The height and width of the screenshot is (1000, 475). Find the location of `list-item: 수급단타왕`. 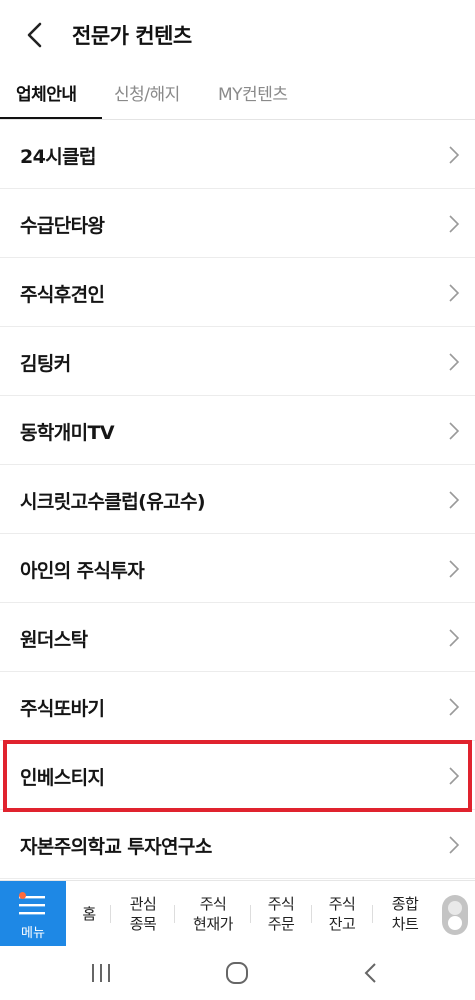

list-item: 수급단타왕 is located at coordinates (237, 223).